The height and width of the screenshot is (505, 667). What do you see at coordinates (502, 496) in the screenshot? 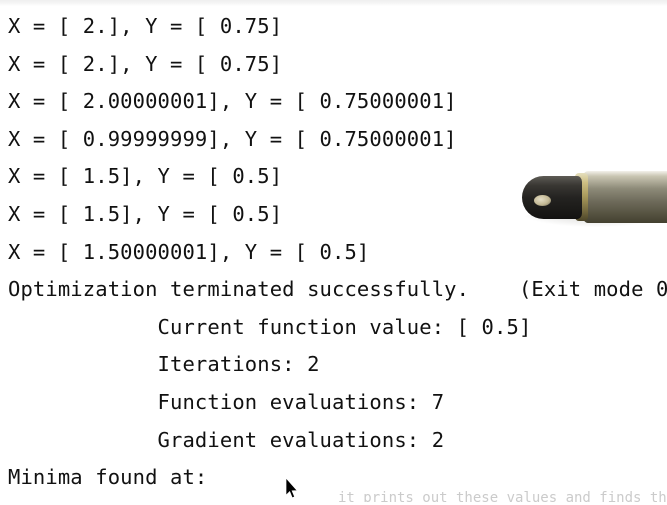
I see `clipped-next-cell-text: it prints out these values and finds the` at bounding box center [502, 496].